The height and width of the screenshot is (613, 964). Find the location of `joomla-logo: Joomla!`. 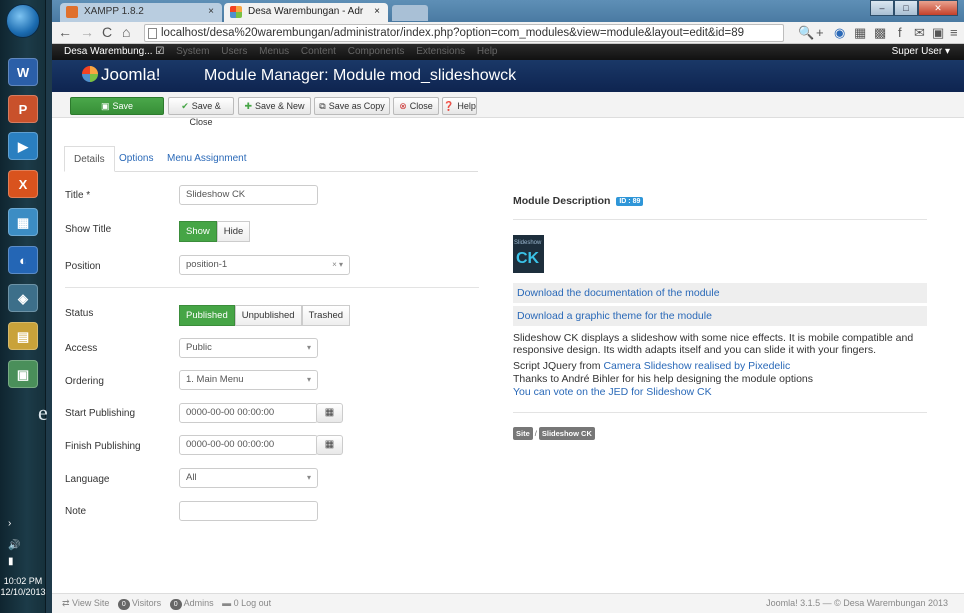

joomla-logo: Joomla! is located at coordinates (121, 75).